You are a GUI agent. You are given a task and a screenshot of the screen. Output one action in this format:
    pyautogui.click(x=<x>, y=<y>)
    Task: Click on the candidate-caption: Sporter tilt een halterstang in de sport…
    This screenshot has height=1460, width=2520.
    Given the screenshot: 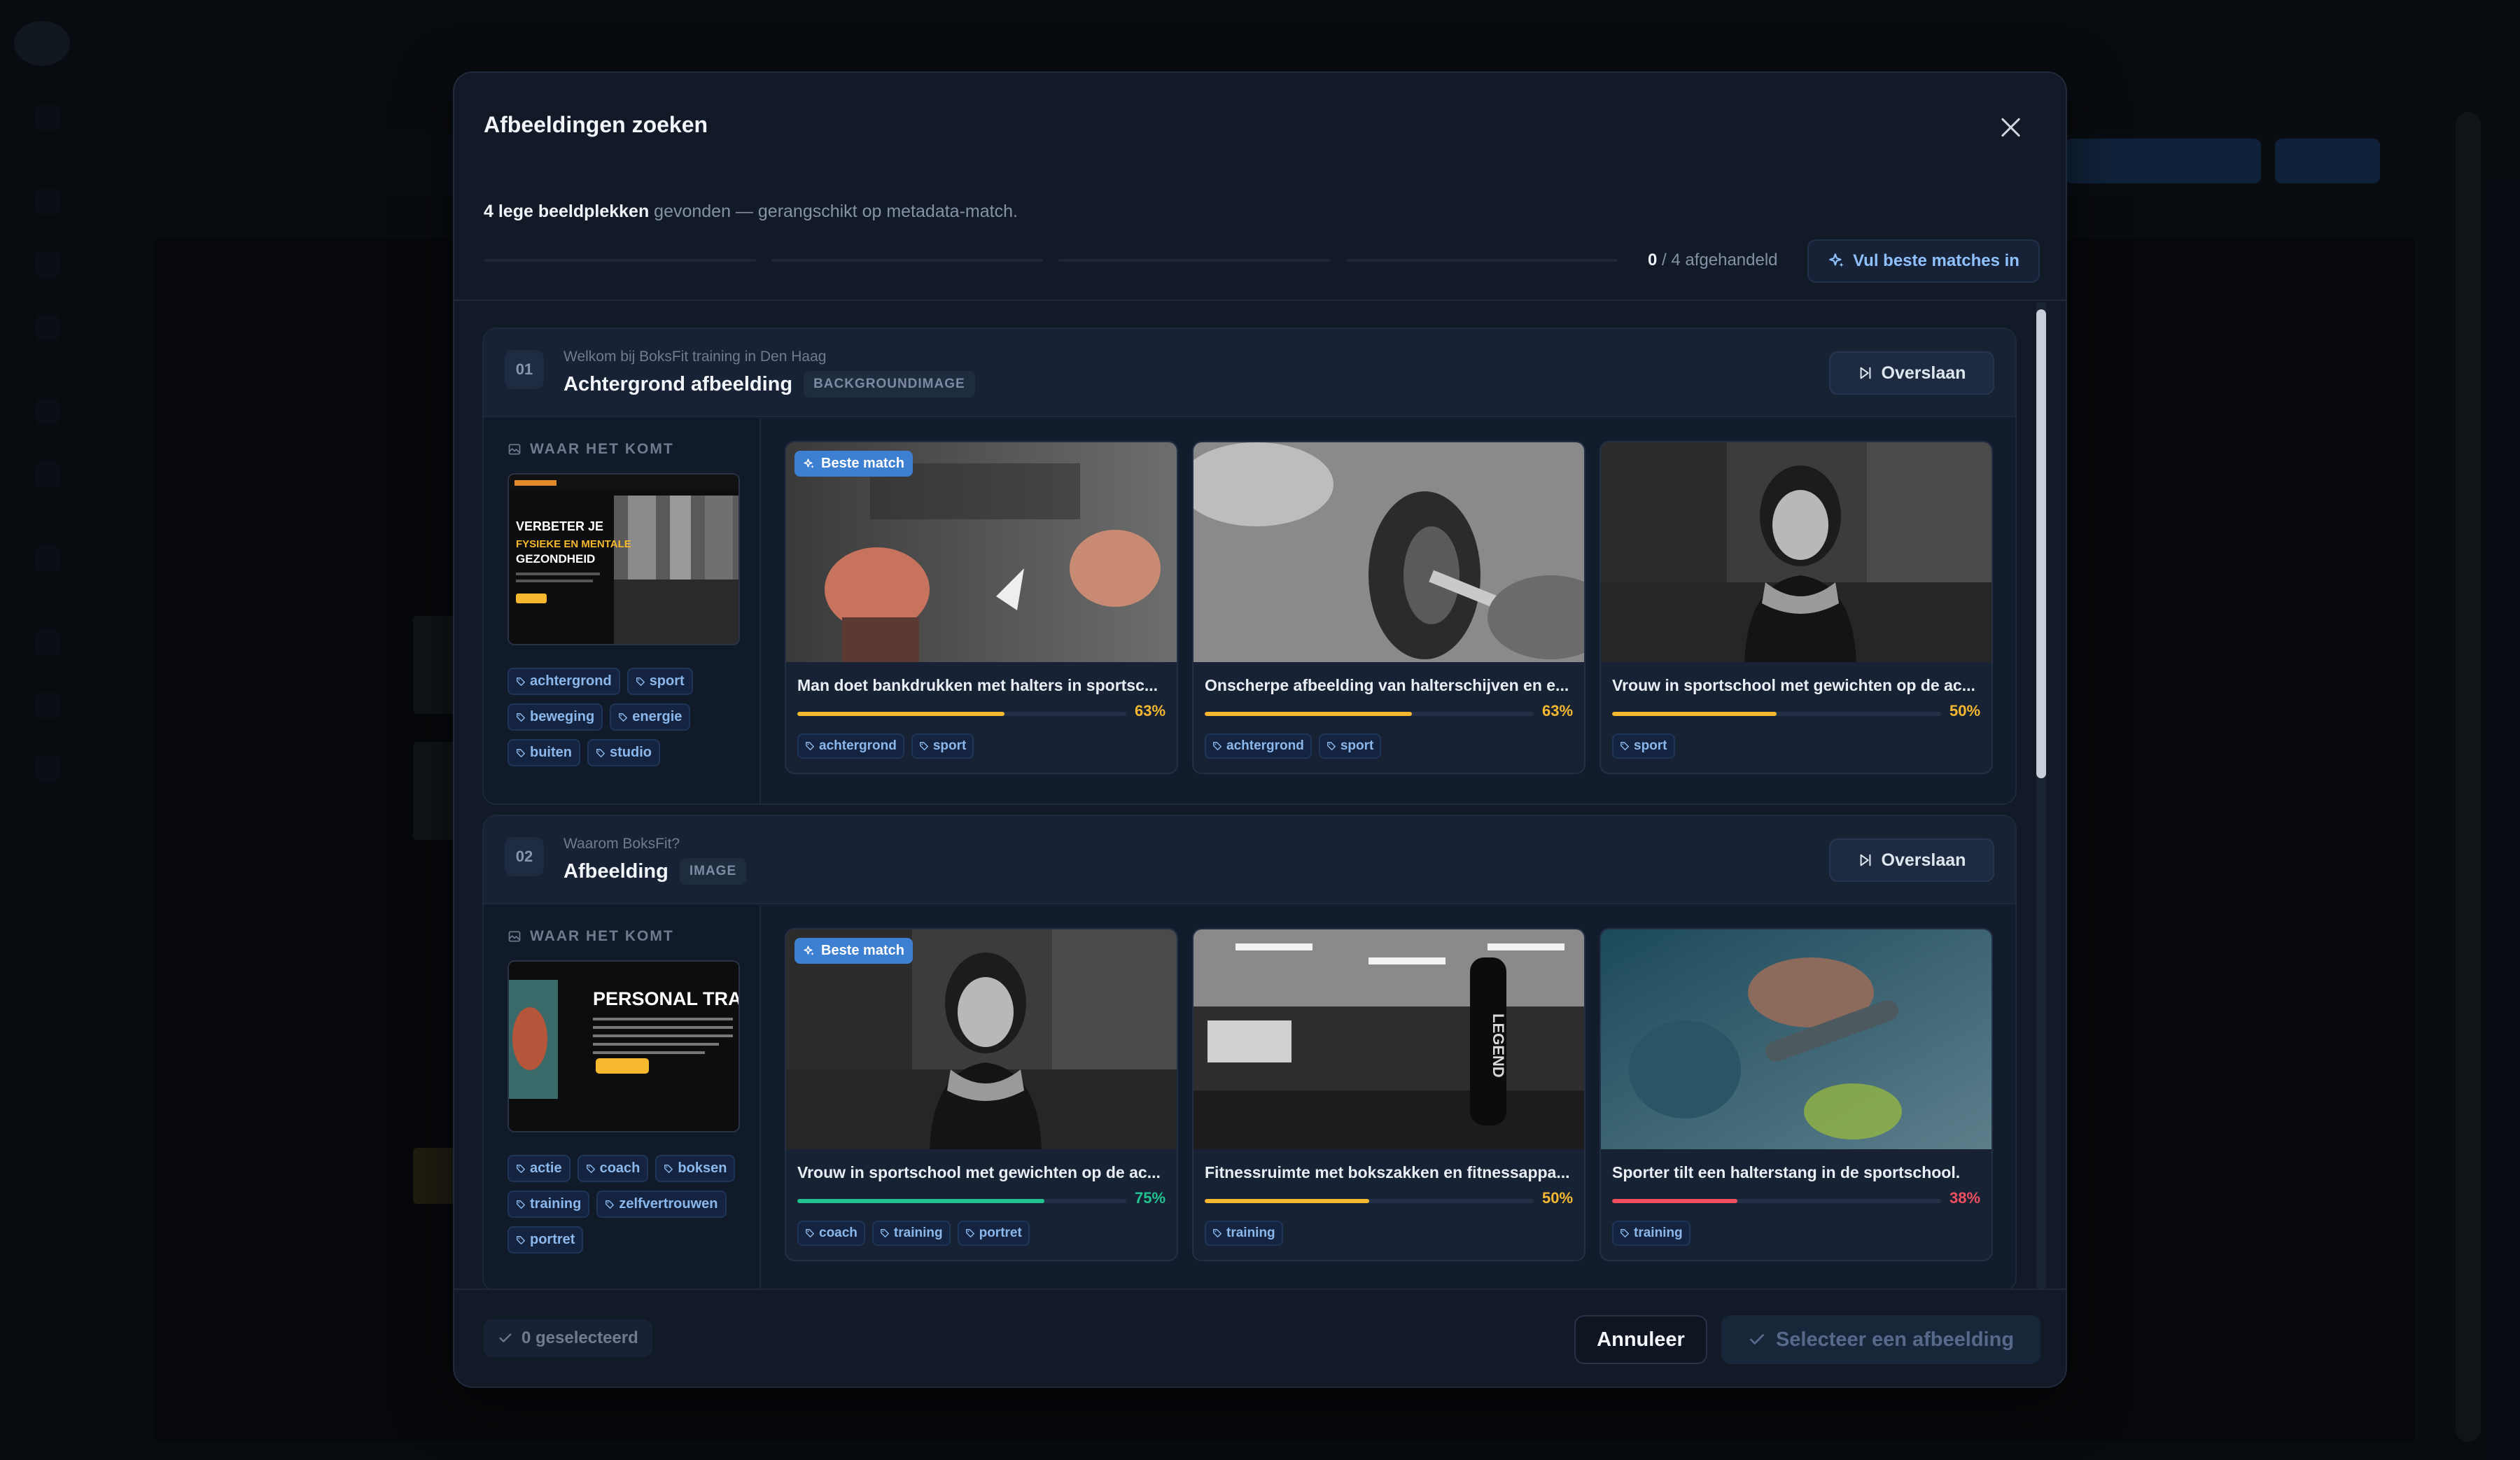 What is the action you would take?
    pyautogui.click(x=1786, y=1172)
    